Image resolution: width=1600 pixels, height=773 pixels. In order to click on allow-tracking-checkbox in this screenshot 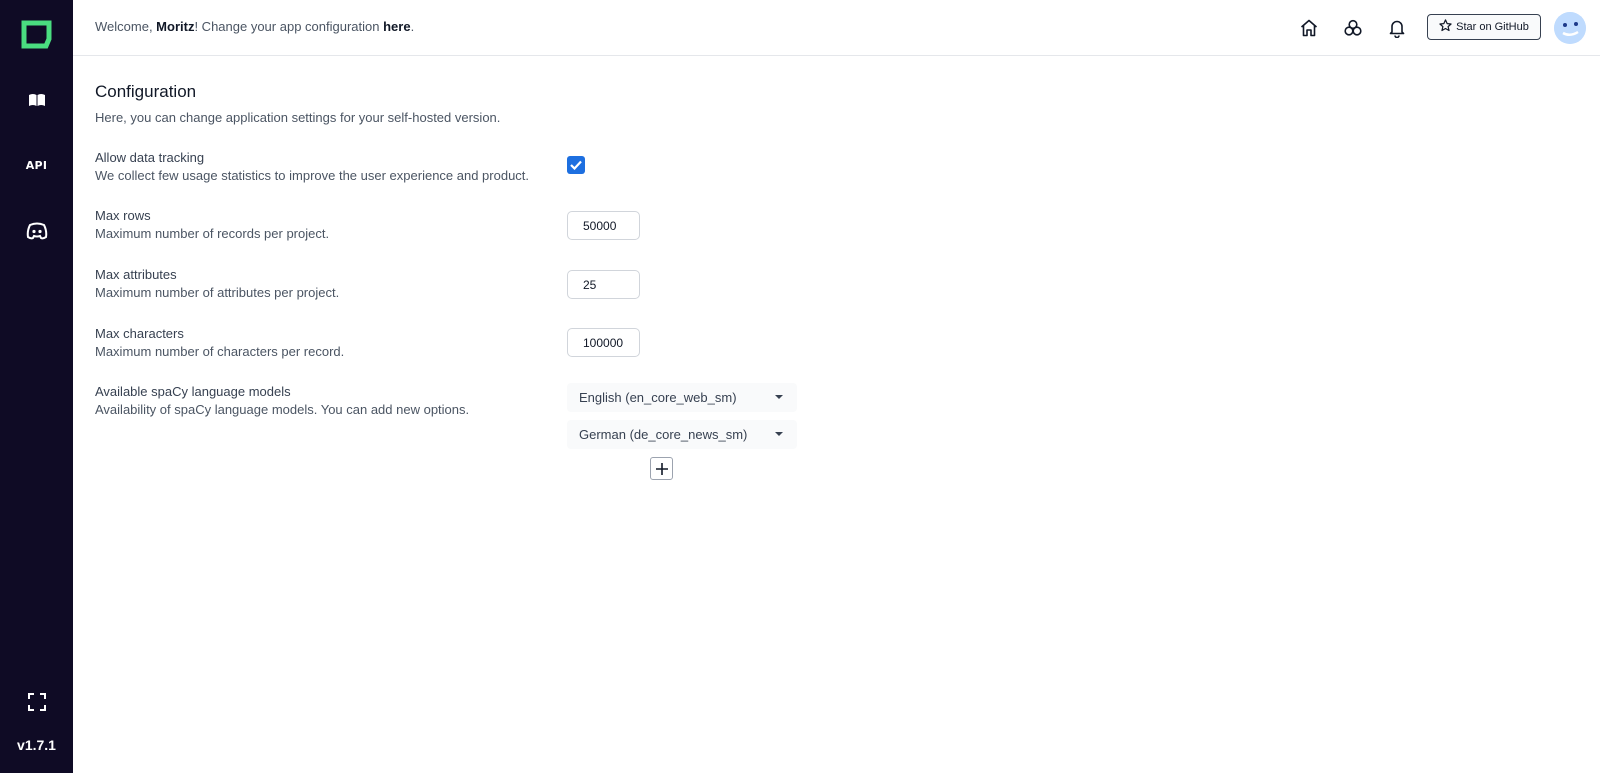, I will do `click(576, 165)`.